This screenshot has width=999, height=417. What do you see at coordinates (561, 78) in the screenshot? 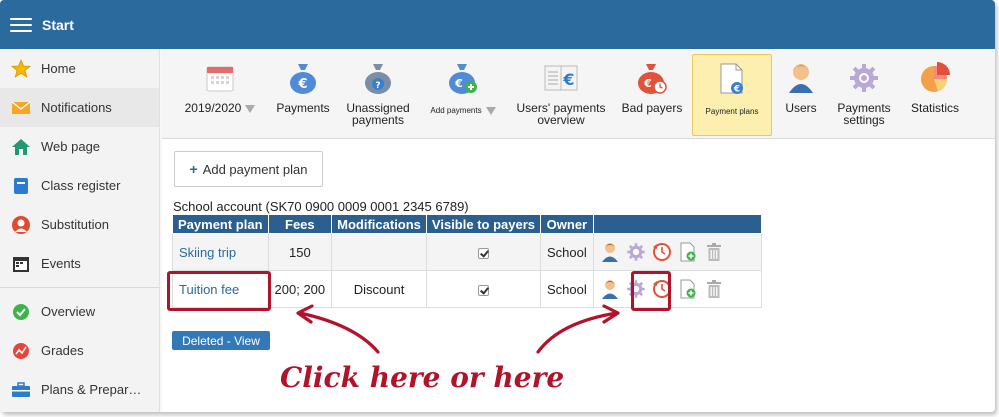
I see `ledger-euro-icon: €` at bounding box center [561, 78].